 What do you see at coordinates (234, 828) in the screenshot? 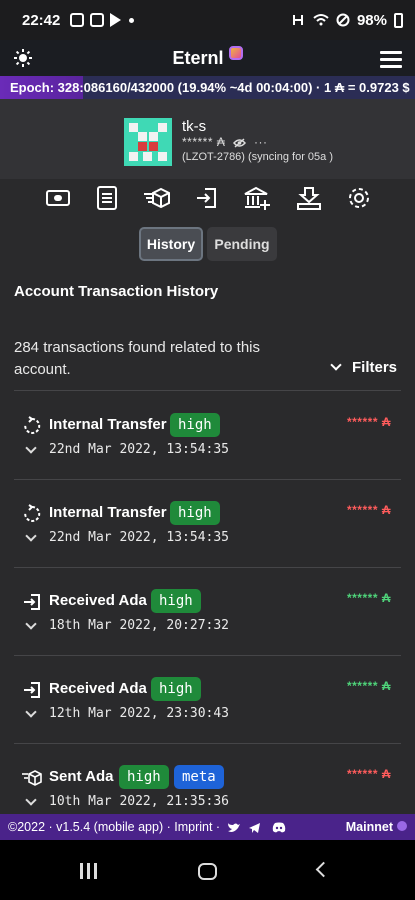
I see `twitter-icon` at bounding box center [234, 828].